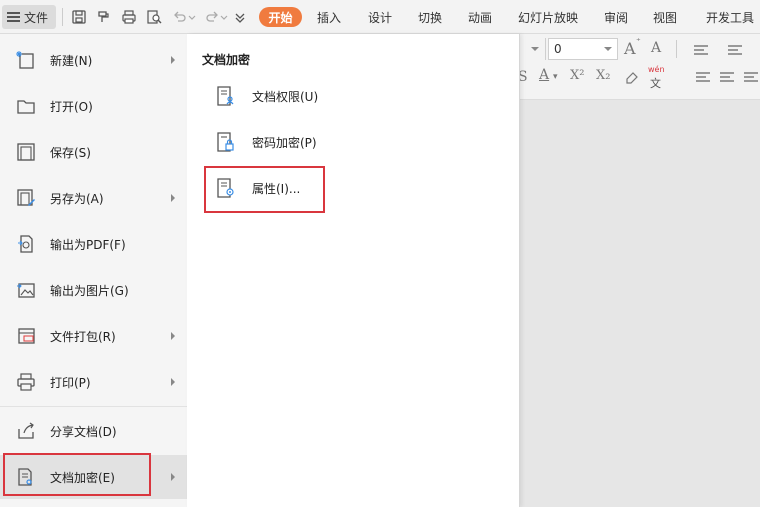 This screenshot has height=507, width=760. What do you see at coordinates (656, 48) in the screenshot?
I see `decrease-font-icon: A` at bounding box center [656, 48].